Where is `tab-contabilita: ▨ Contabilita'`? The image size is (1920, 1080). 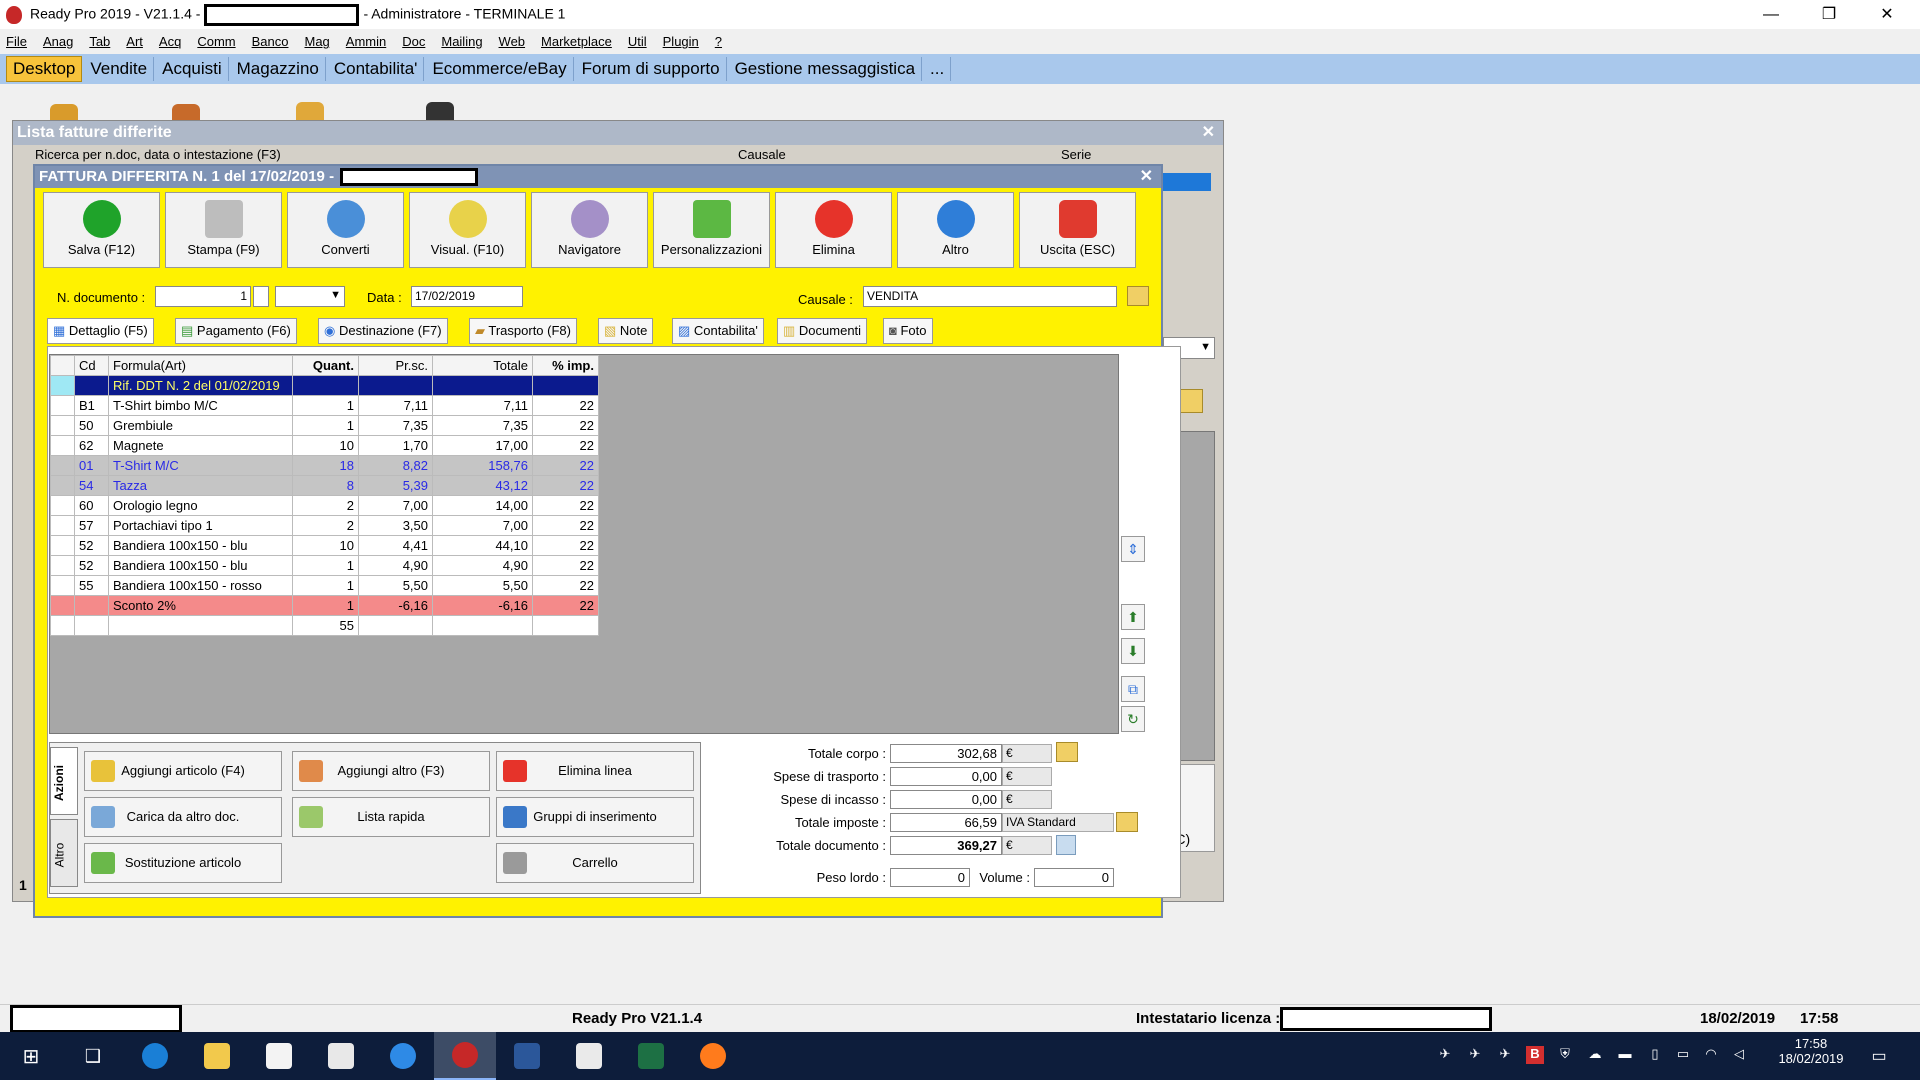
tab-contabilita: ▨ Contabilita' is located at coordinates (718, 331).